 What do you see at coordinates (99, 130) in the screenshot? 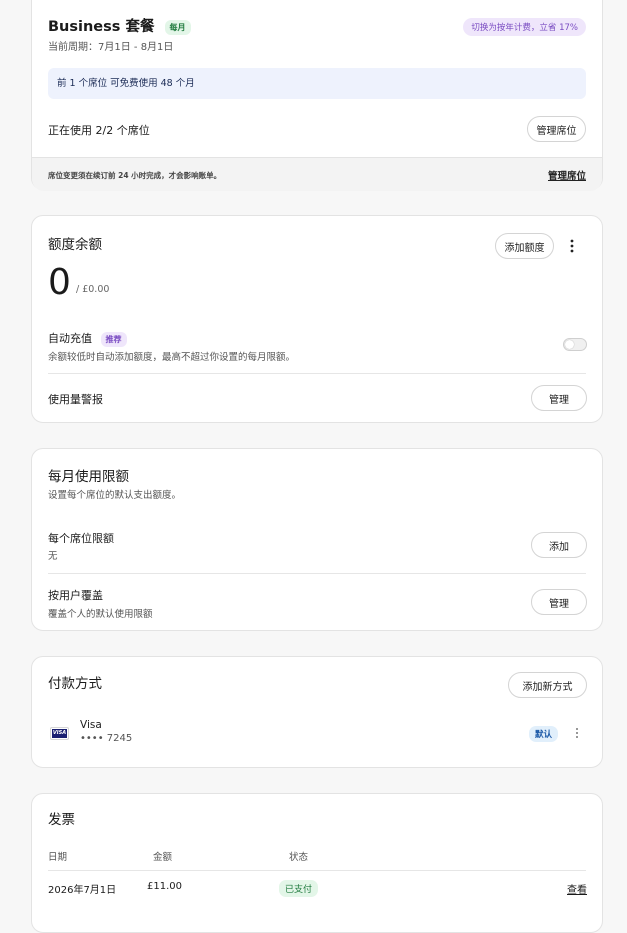
I see `seats-in-use: 正在使用 2/2 个席位` at bounding box center [99, 130].